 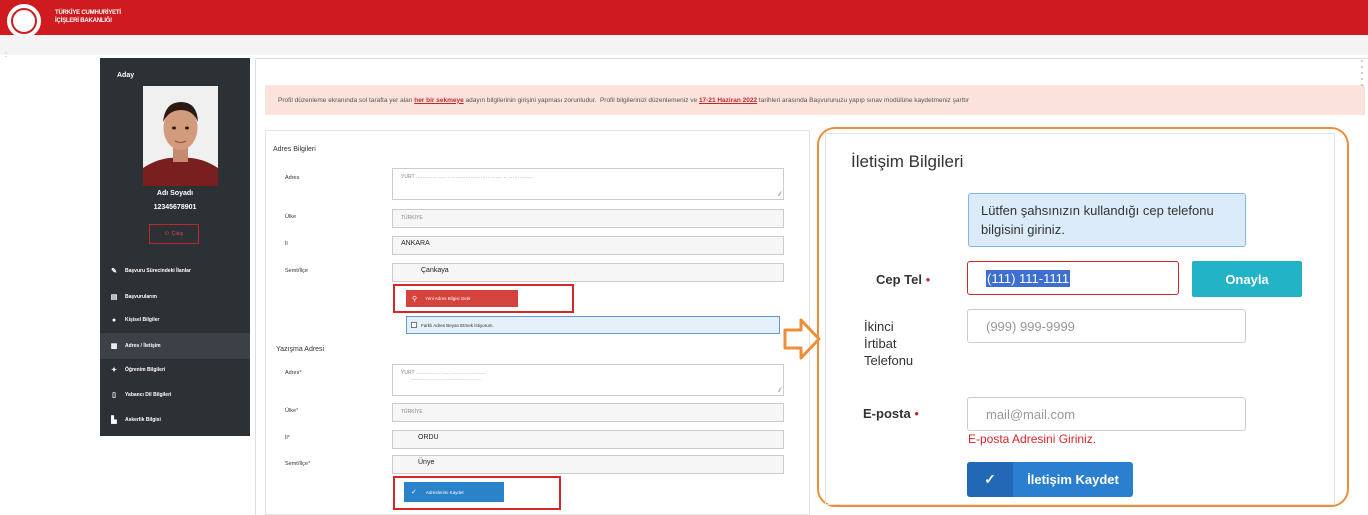 What do you see at coordinates (414, 325) in the screenshot?
I see `checkbox-icon` at bounding box center [414, 325].